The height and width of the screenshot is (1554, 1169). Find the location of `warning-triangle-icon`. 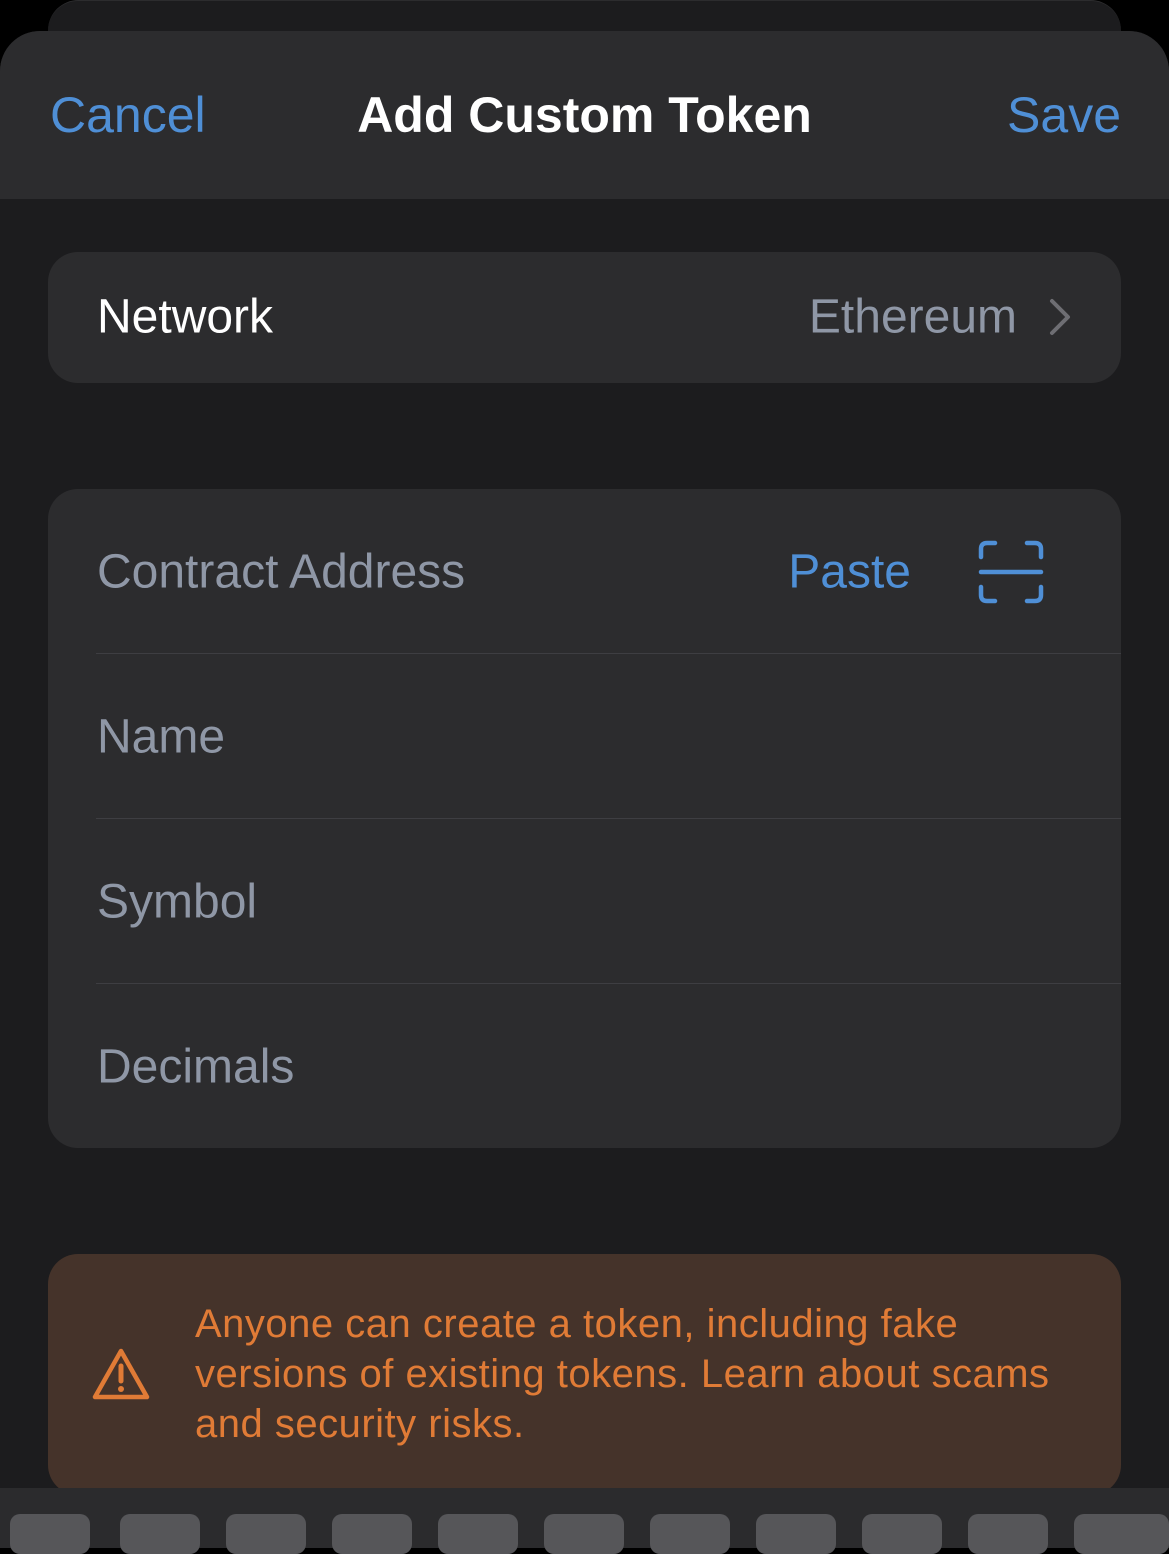

warning-triangle-icon is located at coordinates (121, 1374).